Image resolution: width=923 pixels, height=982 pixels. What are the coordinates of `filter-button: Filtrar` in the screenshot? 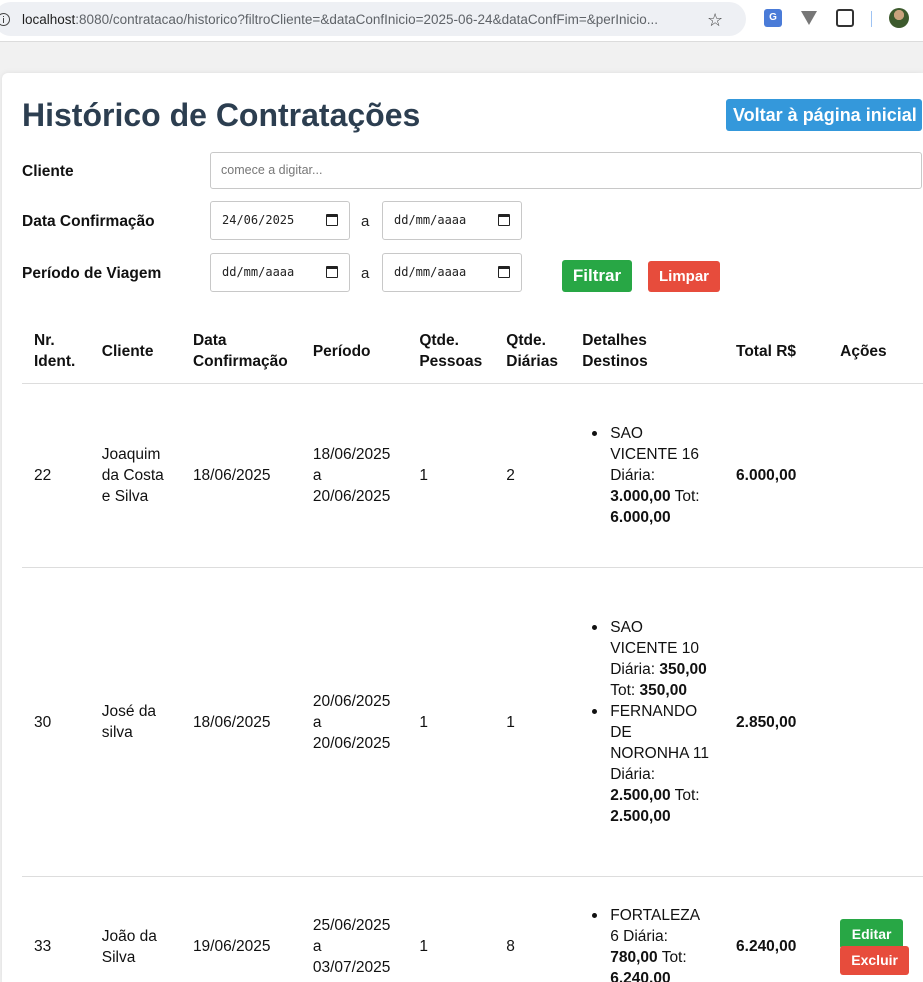 It's located at (597, 276).